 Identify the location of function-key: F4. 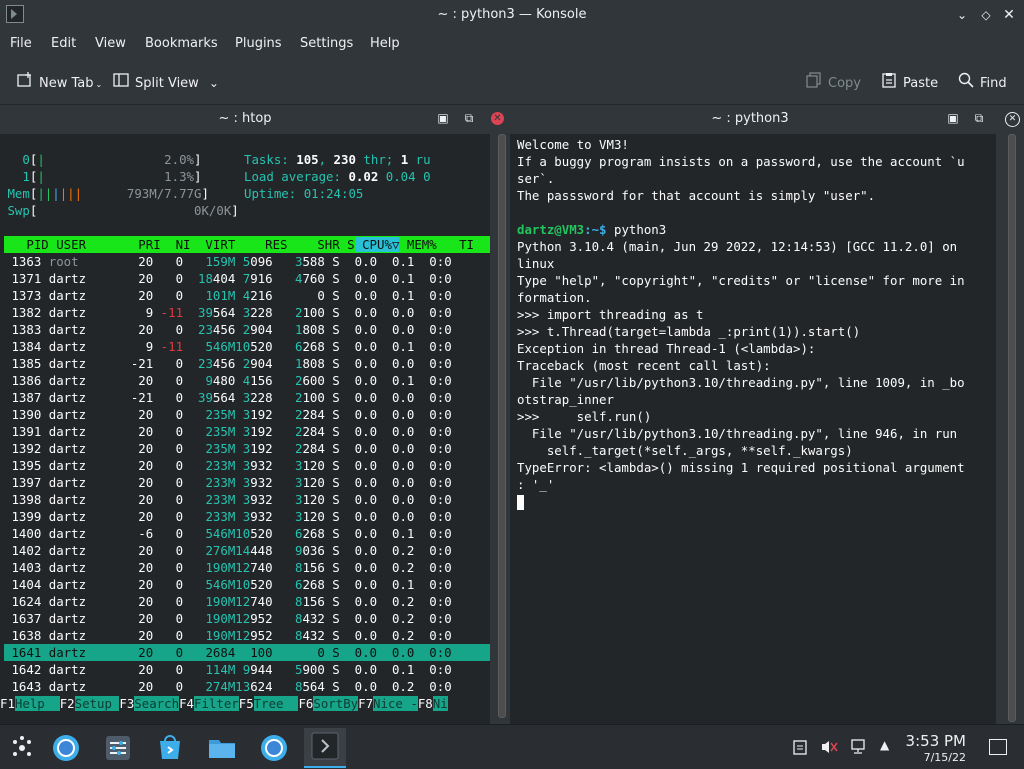
(186, 703).